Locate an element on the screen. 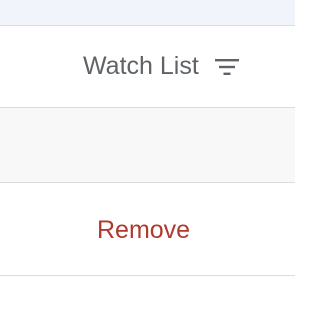  top-strip is located at coordinates (147, 13).